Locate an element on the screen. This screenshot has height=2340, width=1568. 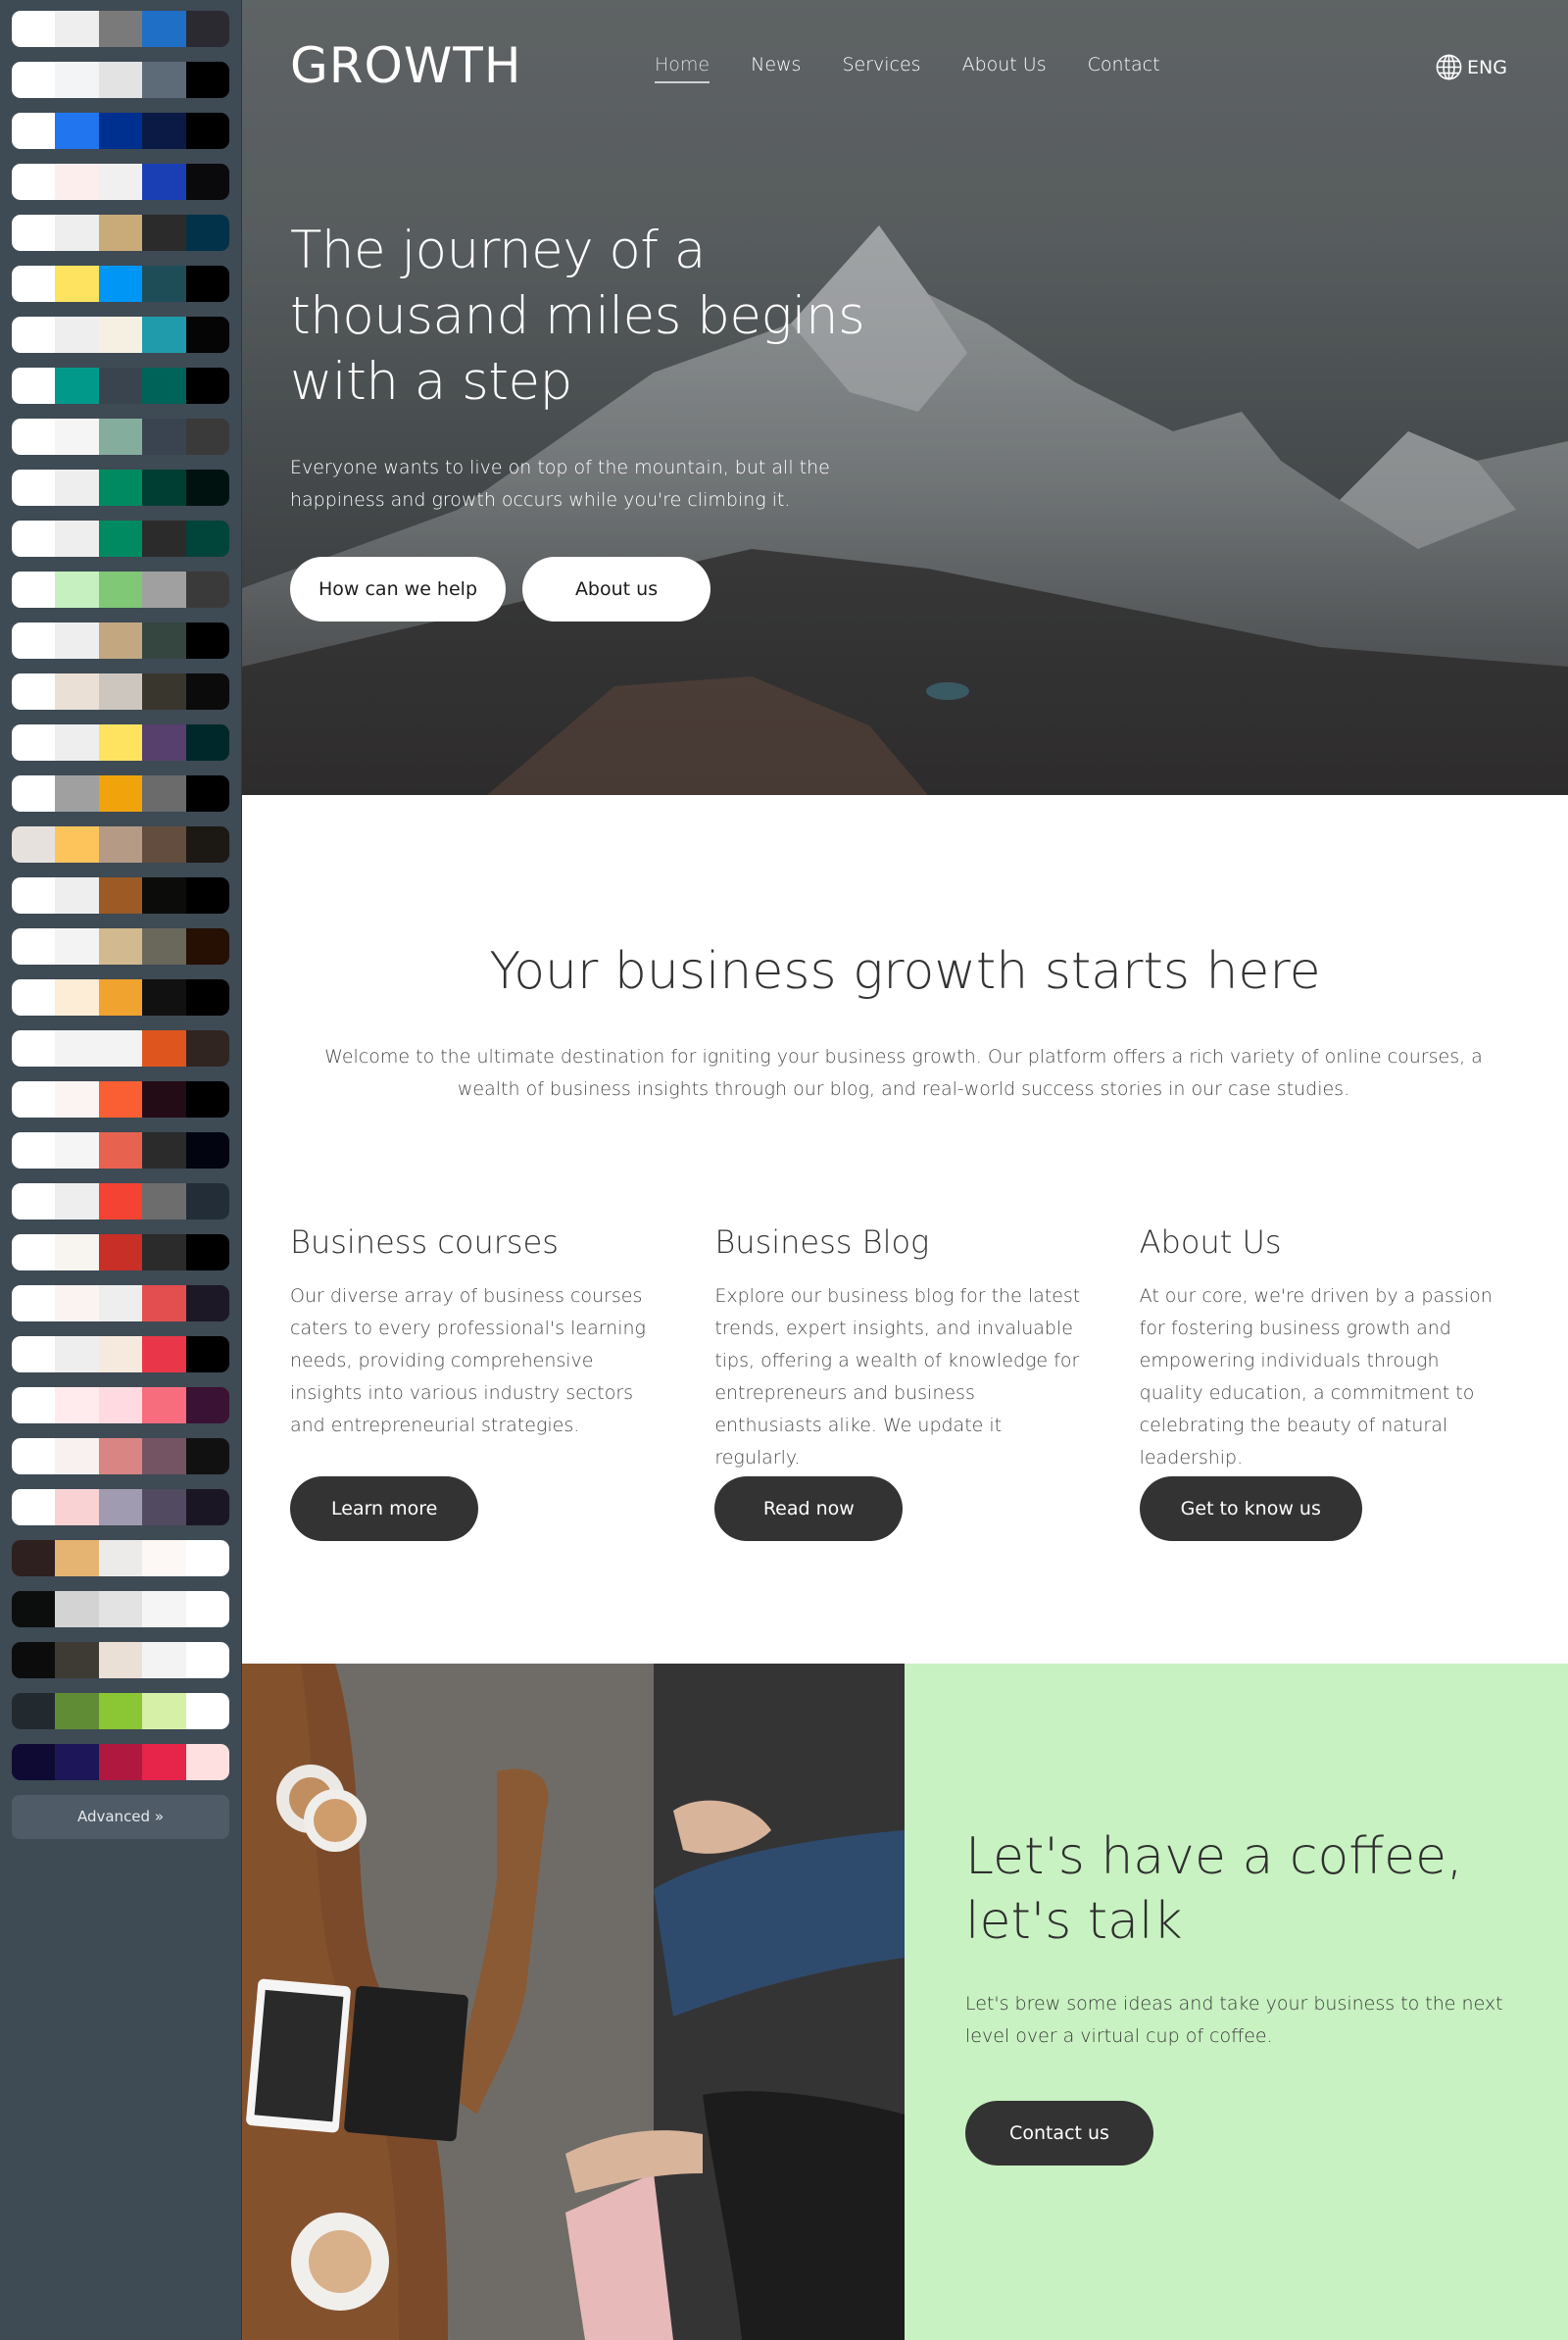
language-selector: ENG is located at coordinates (1471, 67).